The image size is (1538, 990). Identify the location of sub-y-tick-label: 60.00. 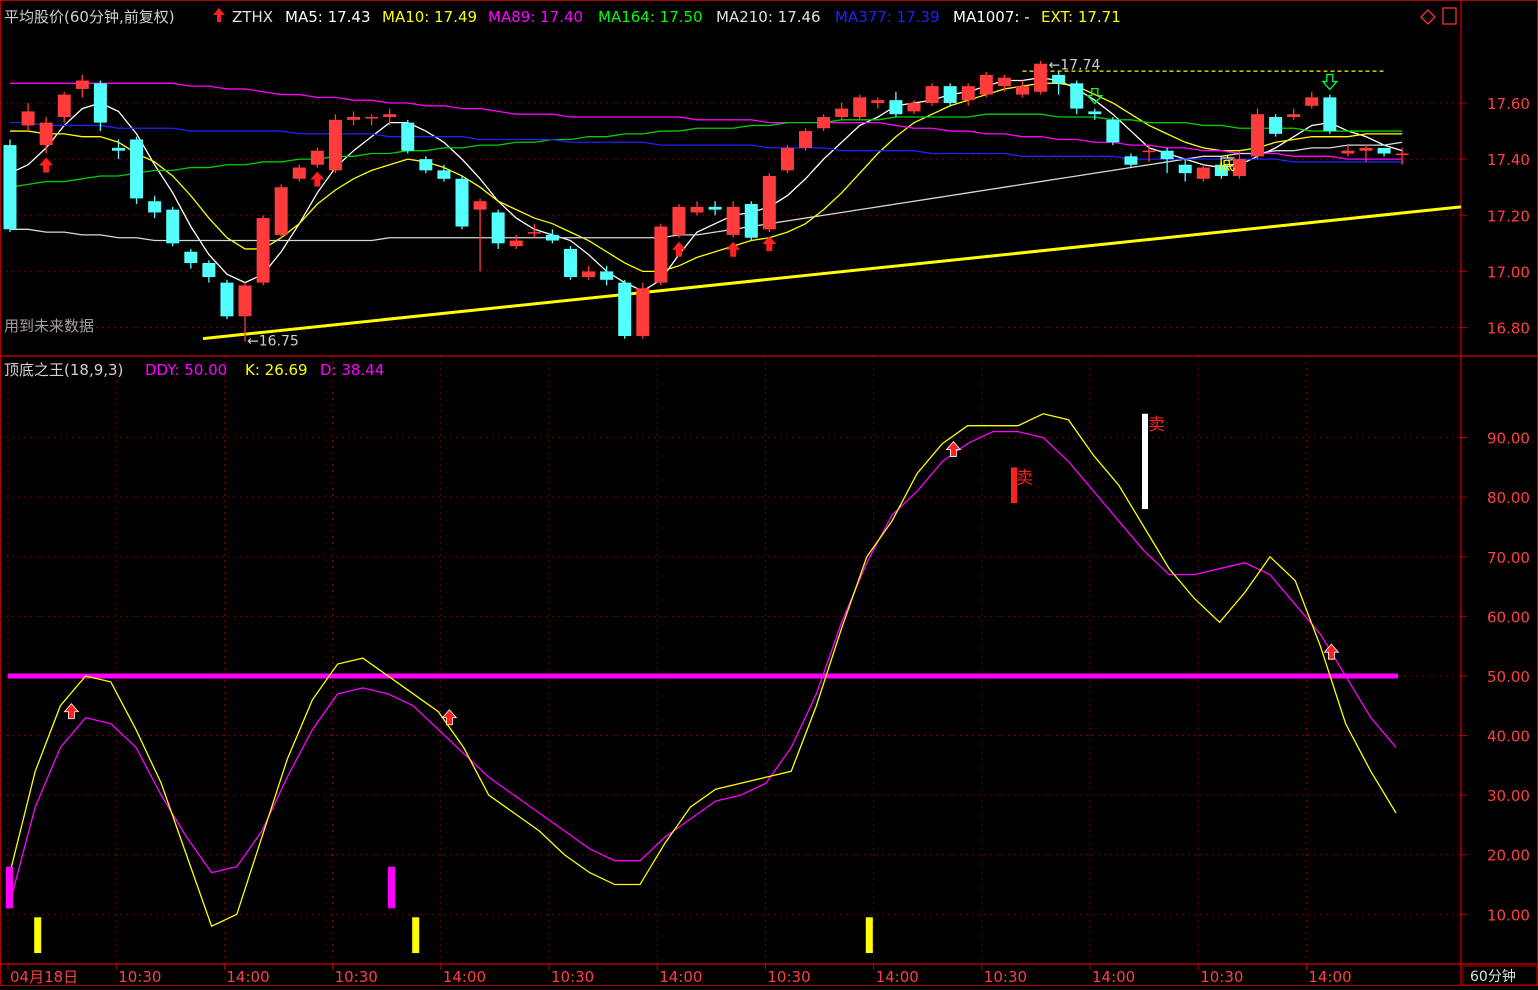
(1508, 617).